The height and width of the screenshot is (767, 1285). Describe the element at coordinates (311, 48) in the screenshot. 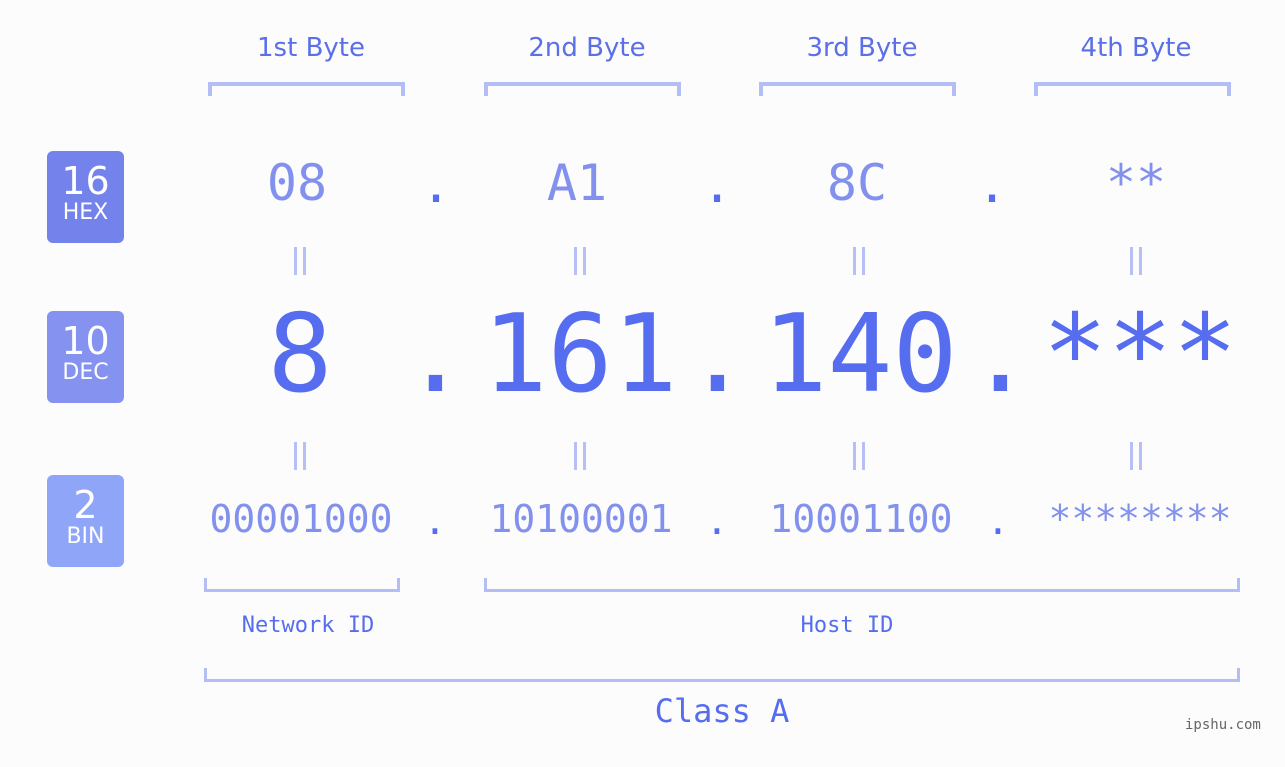

I see `byte-header-1: 1st Byte` at that location.